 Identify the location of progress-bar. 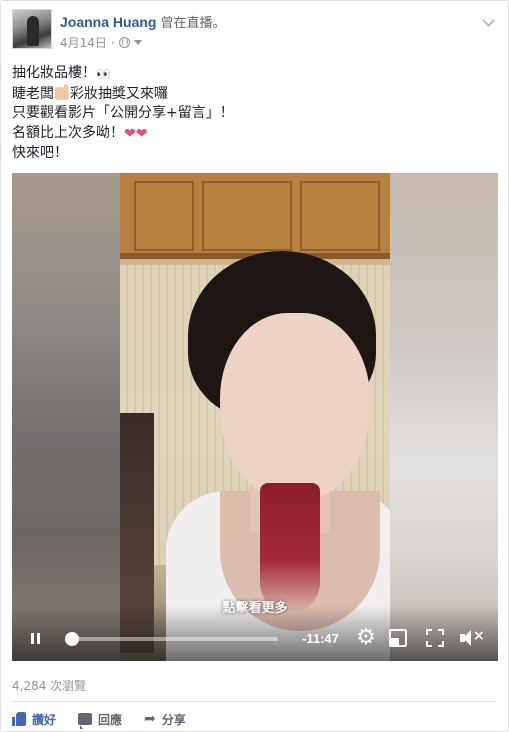
(175, 639).